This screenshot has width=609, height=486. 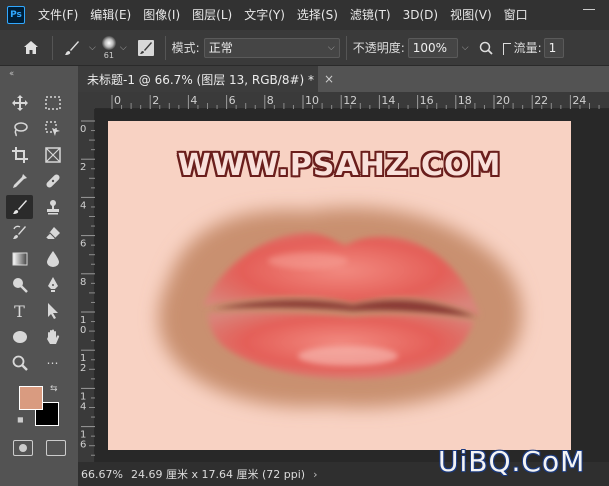 What do you see at coordinates (506, 48) in the screenshot?
I see `airbrush-icon` at bounding box center [506, 48].